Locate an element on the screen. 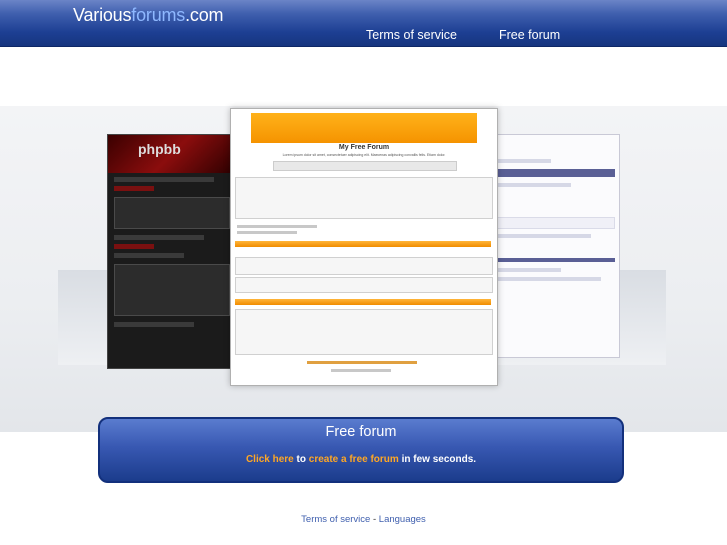  preview-forum-title: My Free Forum is located at coordinates (364, 147).